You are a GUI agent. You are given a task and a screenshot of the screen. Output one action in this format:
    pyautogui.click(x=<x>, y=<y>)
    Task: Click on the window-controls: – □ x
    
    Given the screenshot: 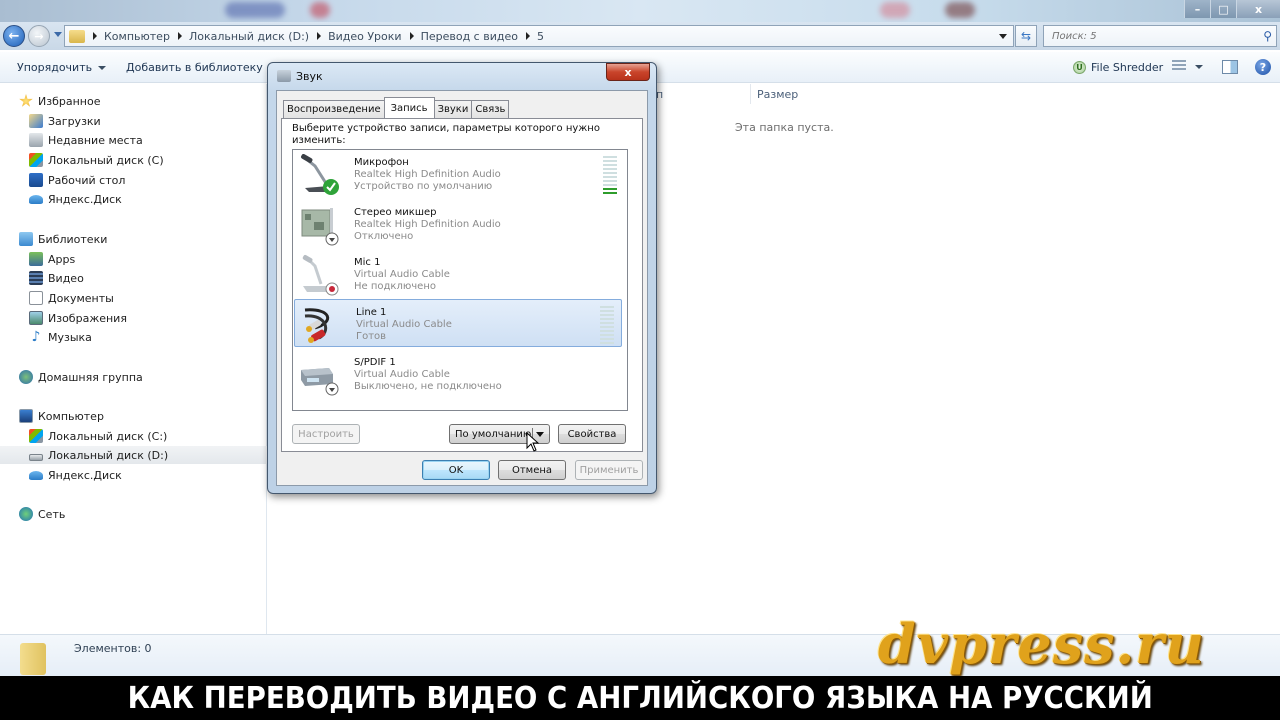 What is the action you would take?
    pyautogui.click(x=1232, y=9)
    